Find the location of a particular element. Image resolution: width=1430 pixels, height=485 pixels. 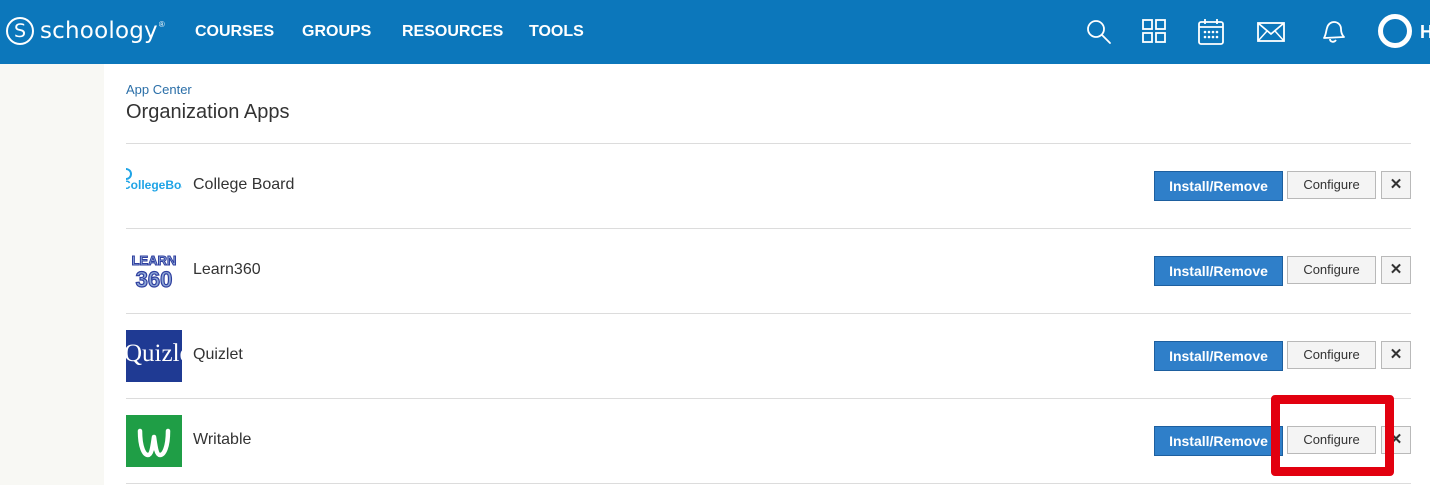

learn360-logo: LEARN 360 is located at coordinates (154, 271).